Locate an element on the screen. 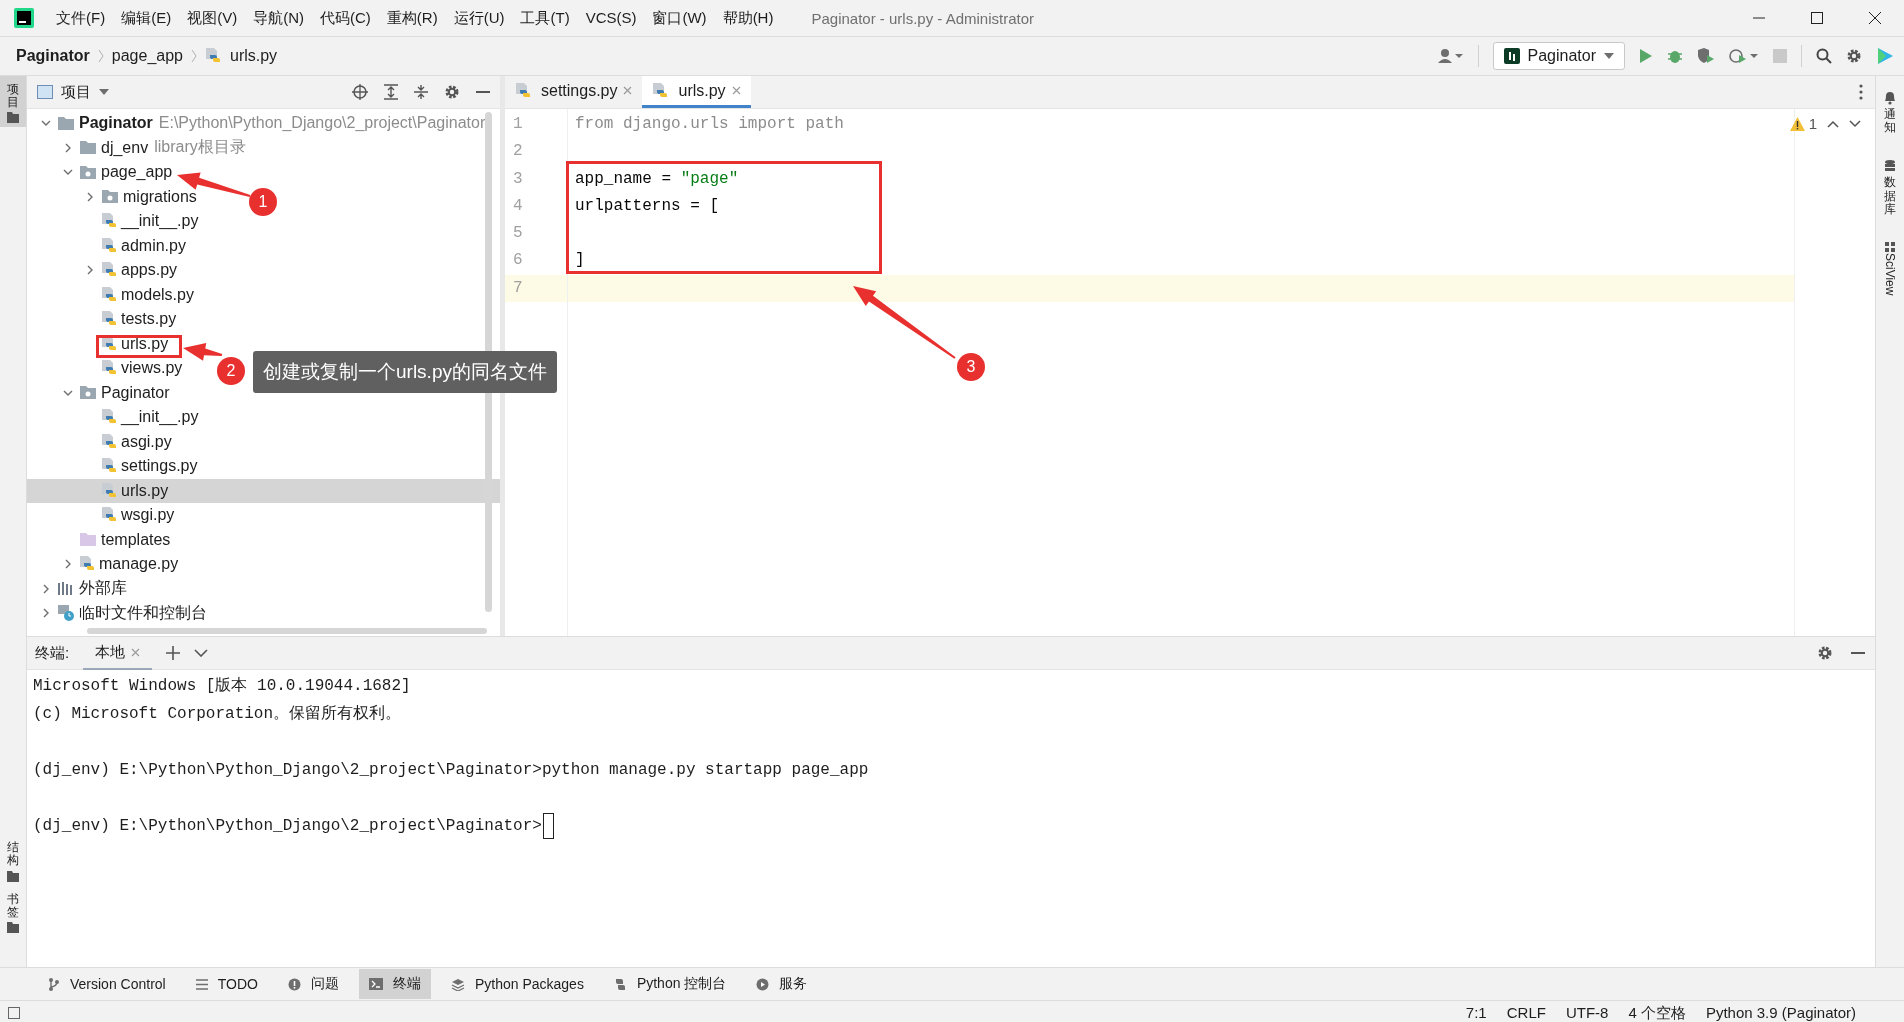  menu-item: 运行(U) is located at coordinates (479, 18).